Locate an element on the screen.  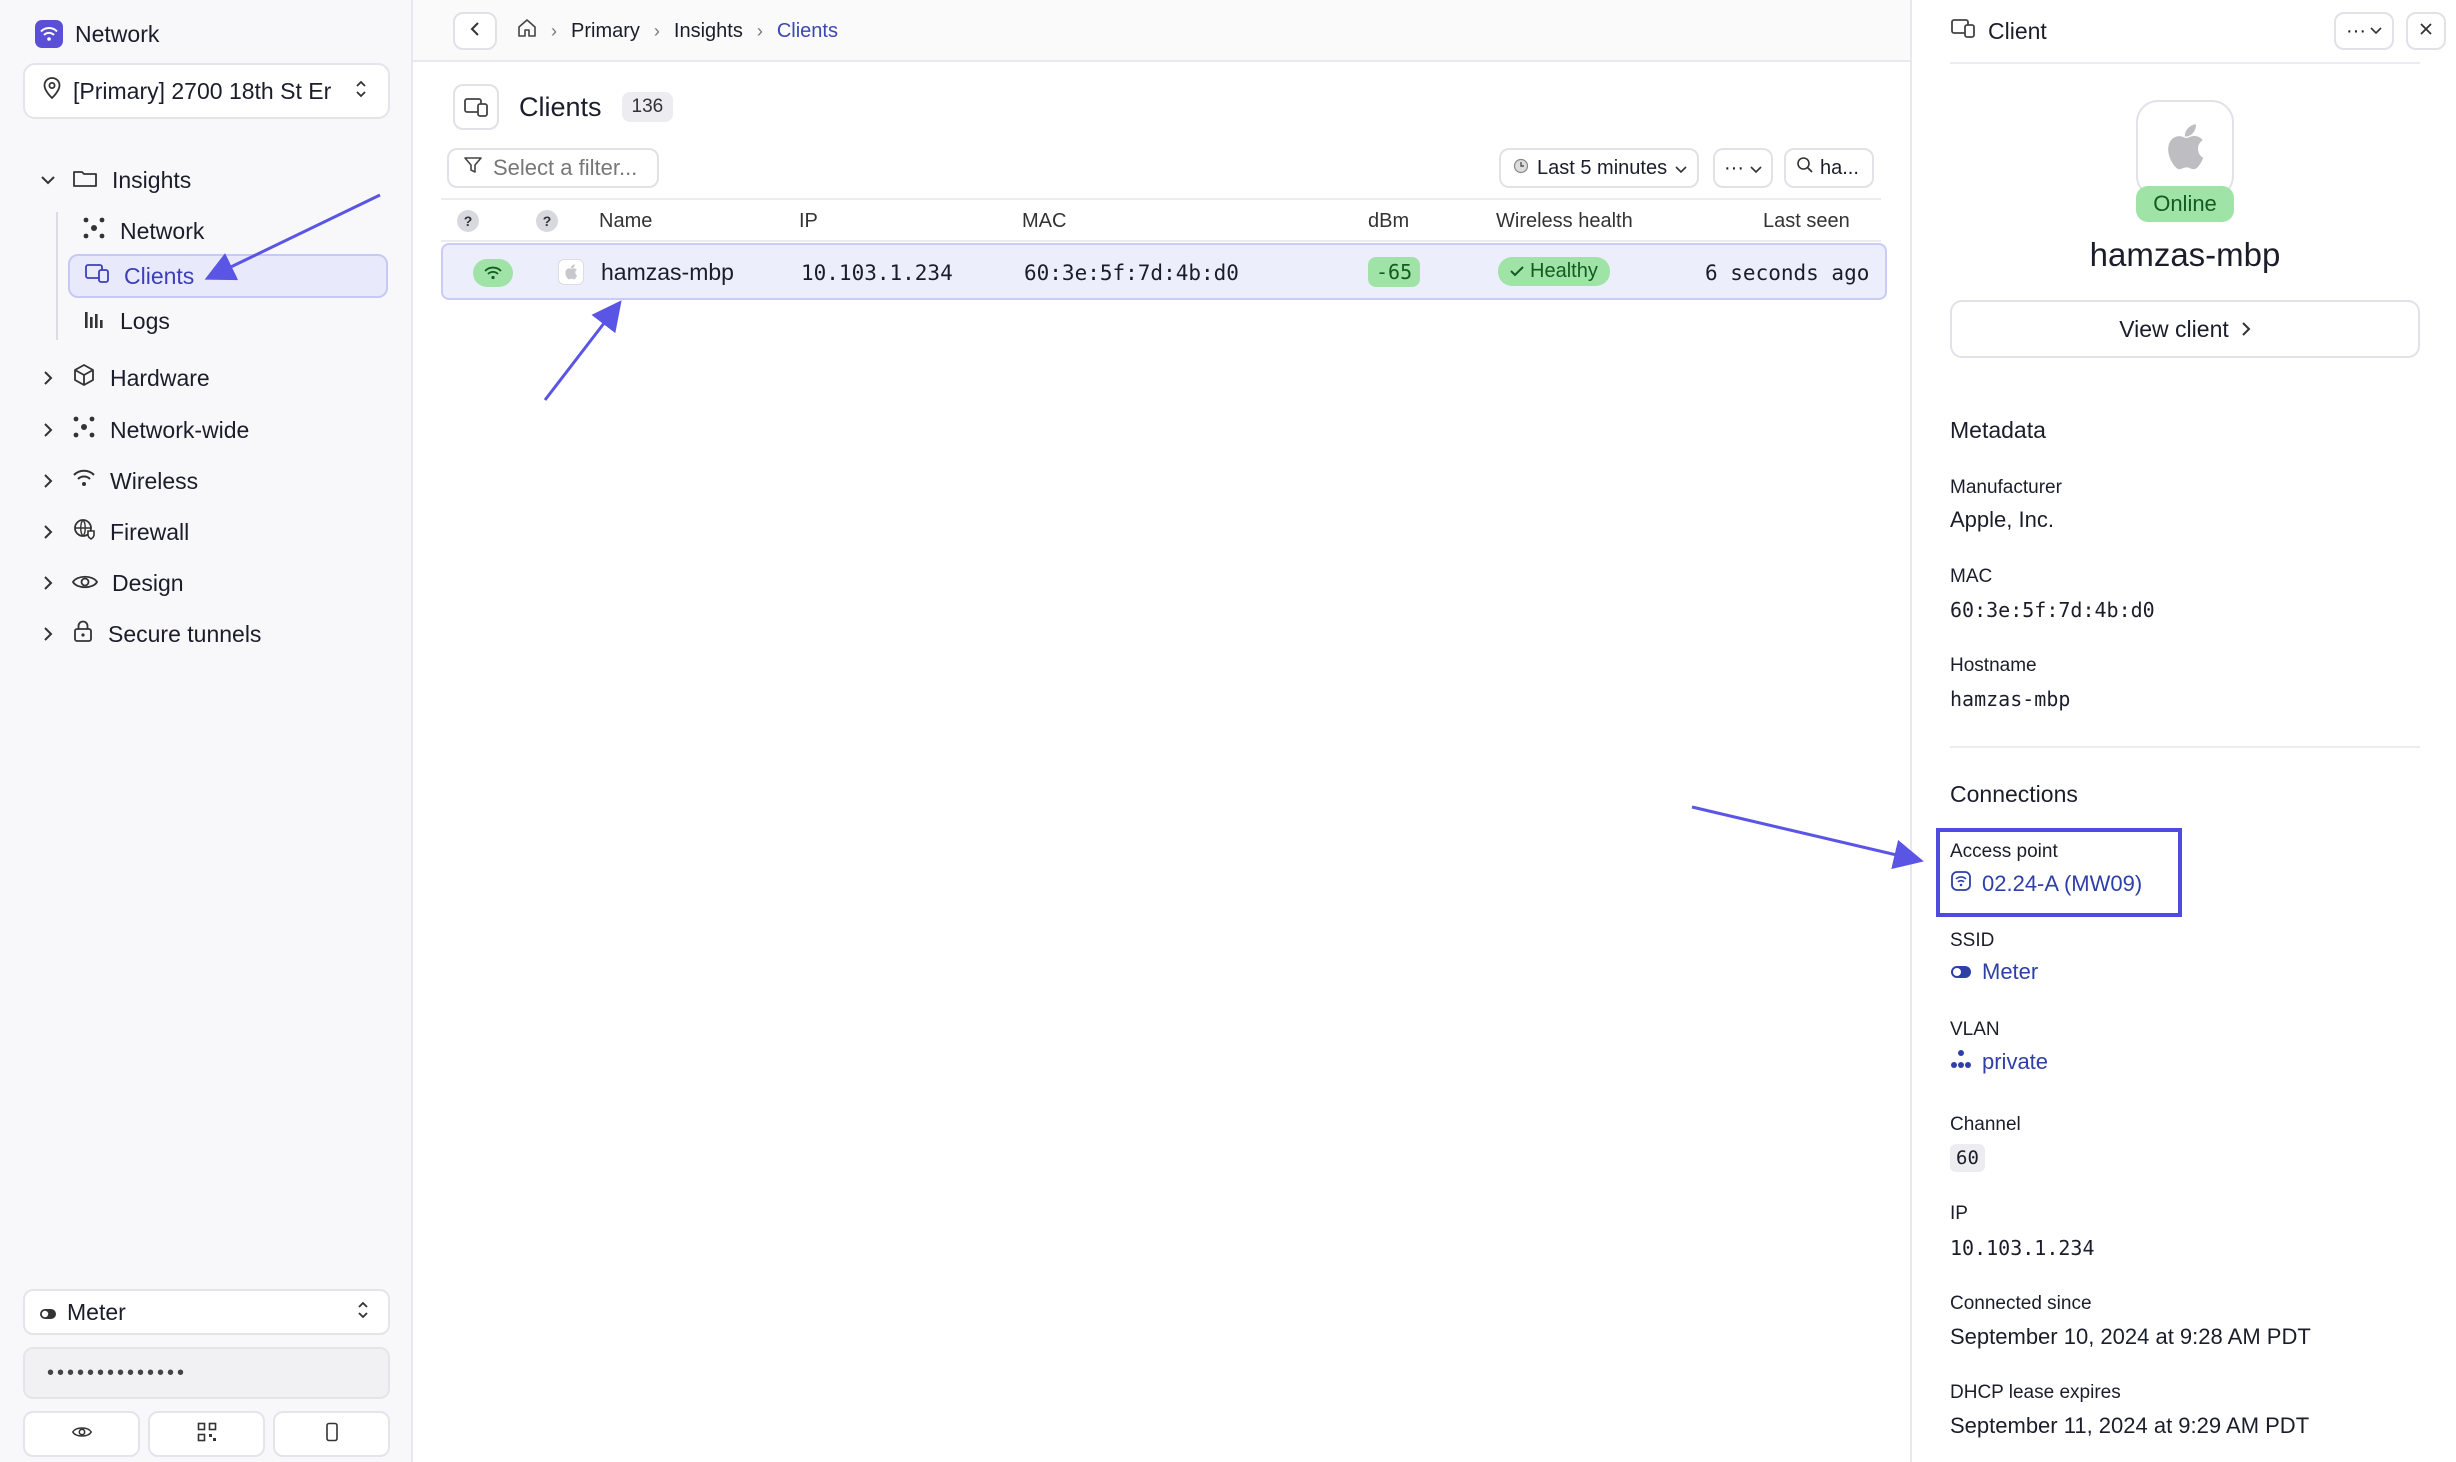
nav-item-network-wide: Network-wide is located at coordinates (143, 430).